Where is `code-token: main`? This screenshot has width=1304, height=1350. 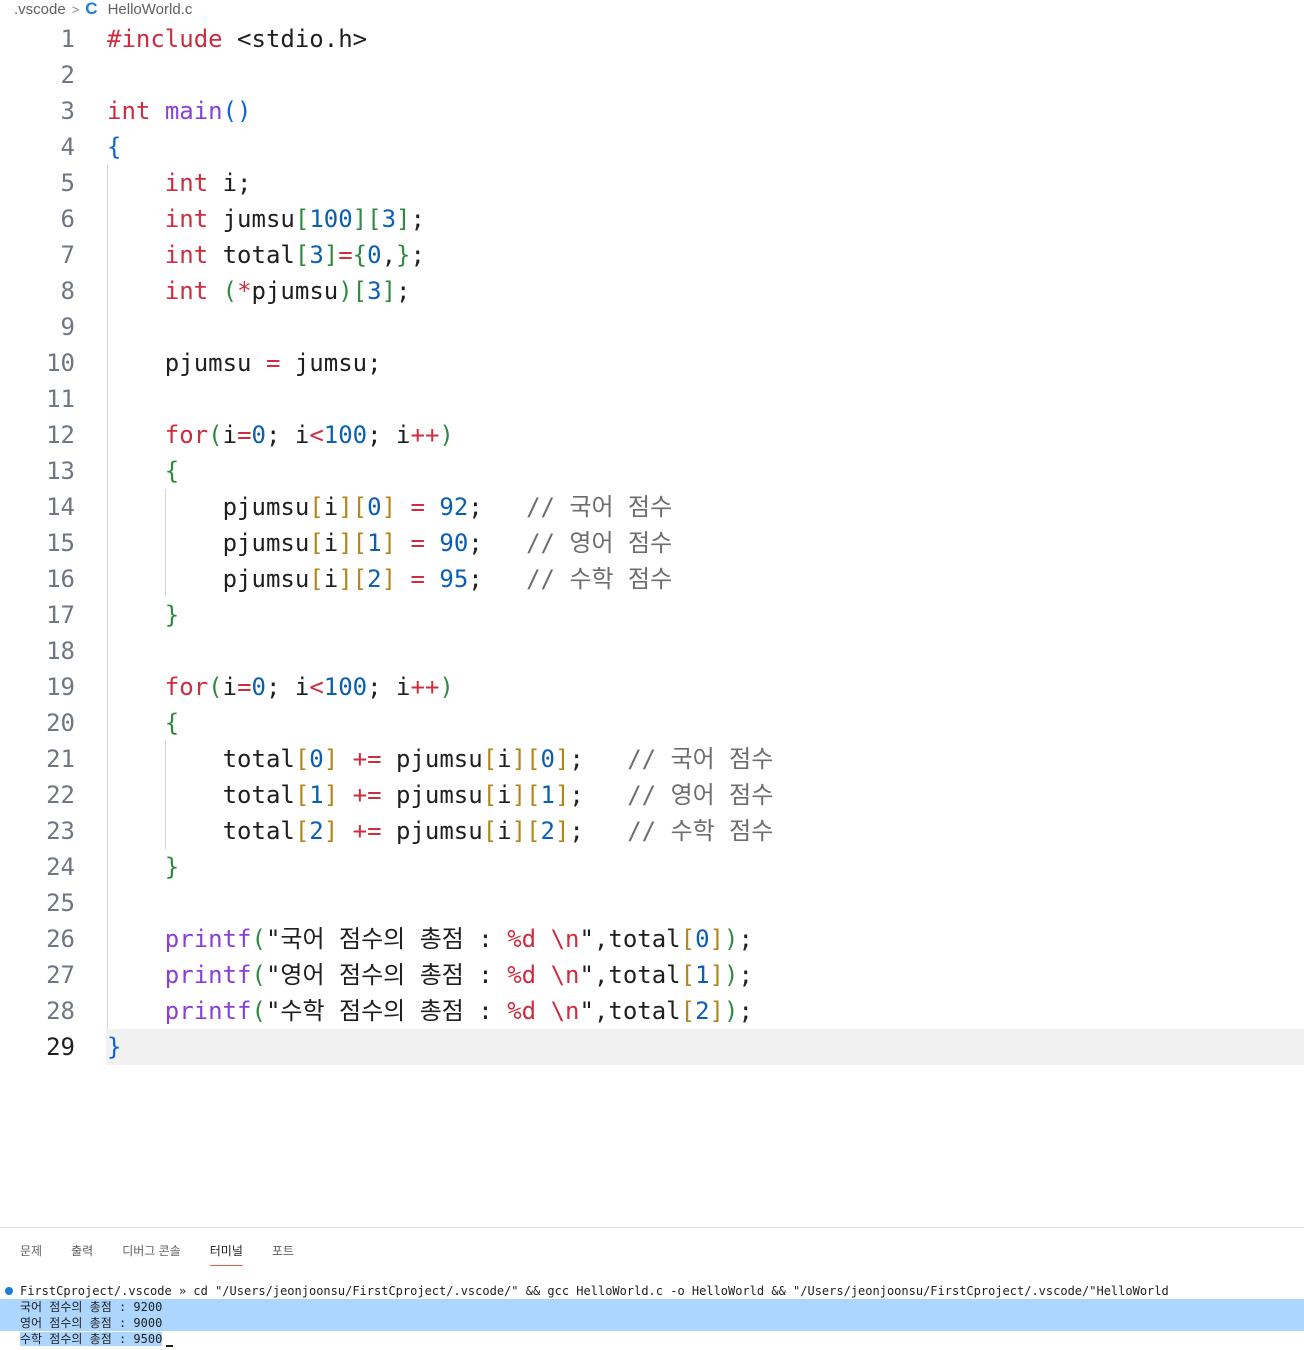 code-token: main is located at coordinates (193, 111).